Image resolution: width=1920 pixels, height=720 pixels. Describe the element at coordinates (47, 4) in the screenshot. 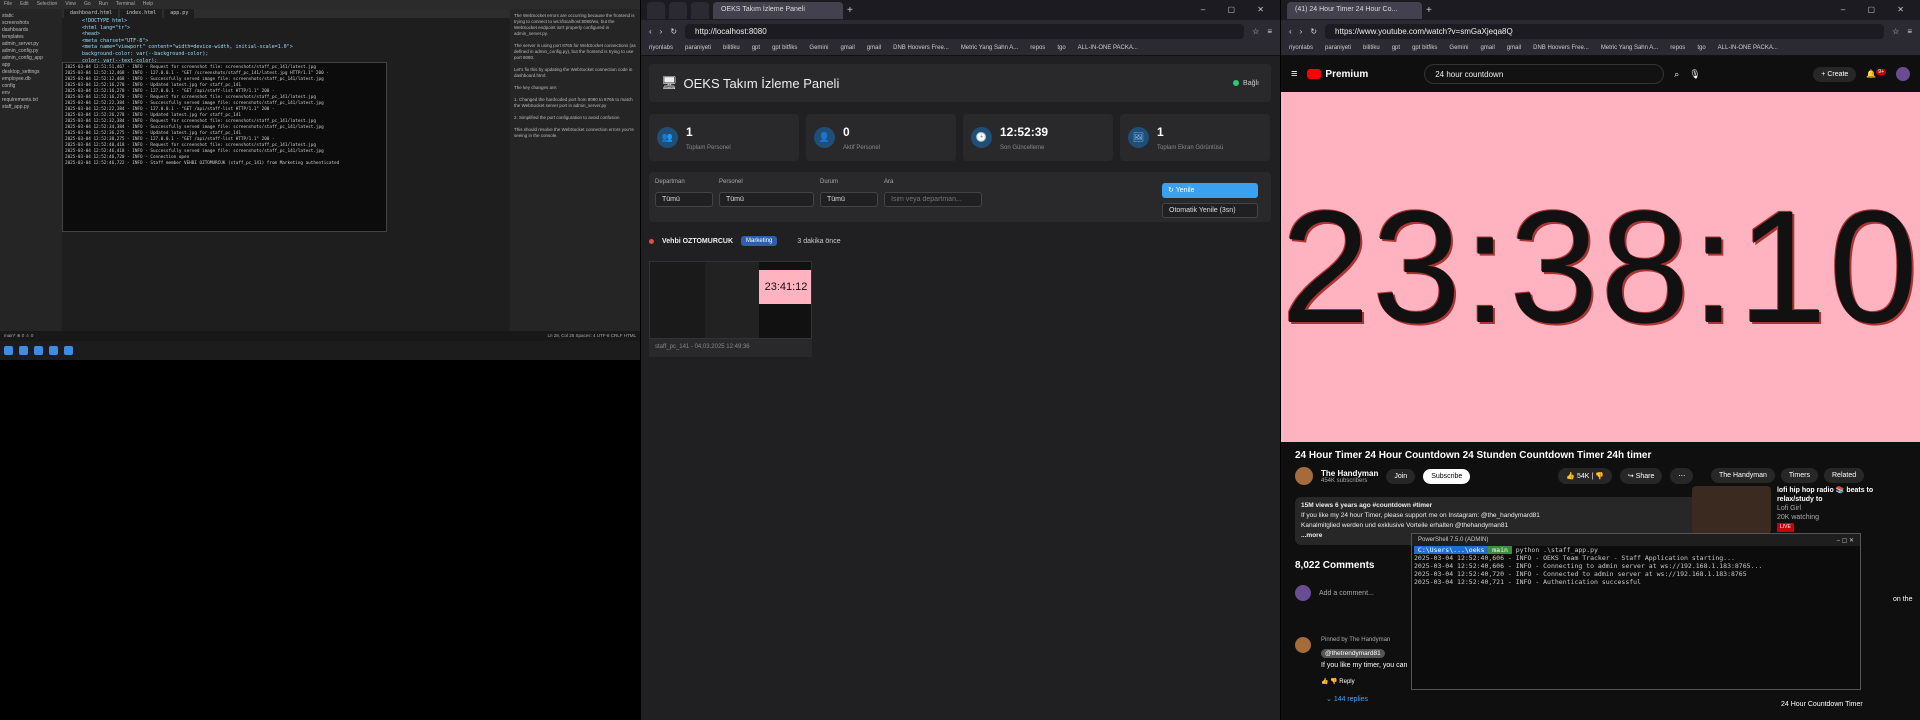

I see `menu-selection: Selection` at that location.